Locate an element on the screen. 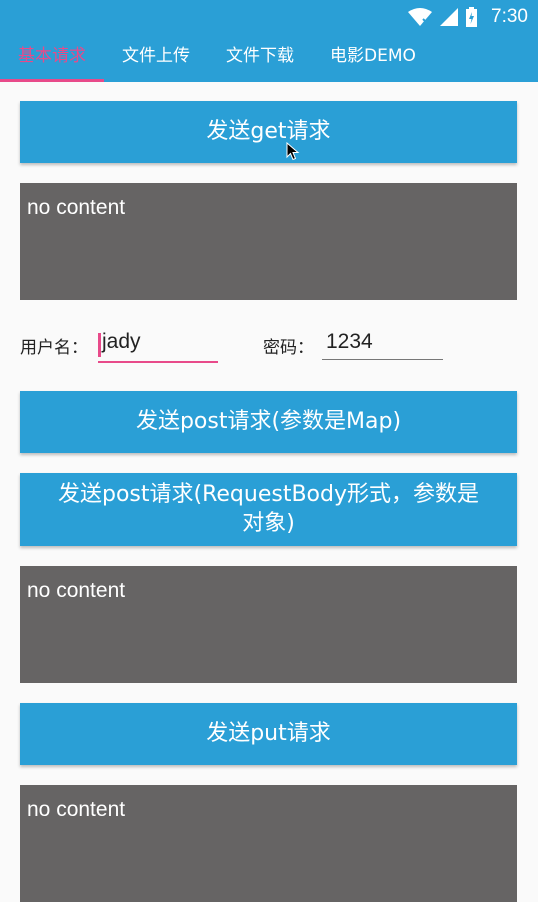 Image resolution: width=538 pixels, height=902 pixels. battery-icon is located at coordinates (472, 17).